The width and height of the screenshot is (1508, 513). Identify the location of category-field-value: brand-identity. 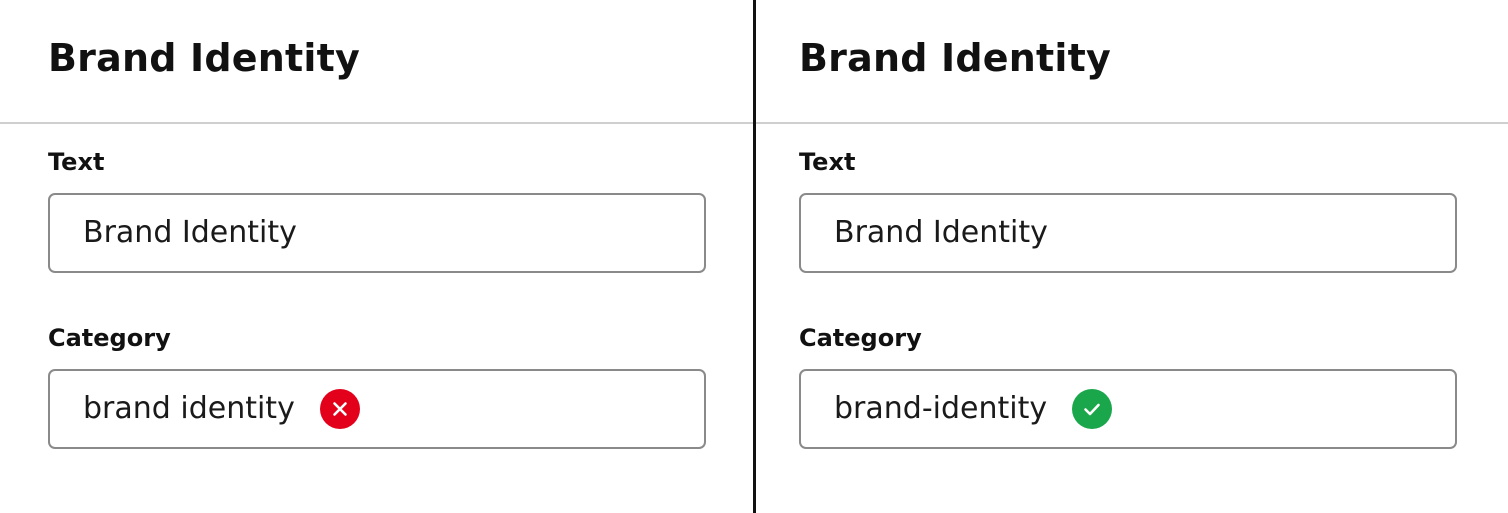
(941, 408).